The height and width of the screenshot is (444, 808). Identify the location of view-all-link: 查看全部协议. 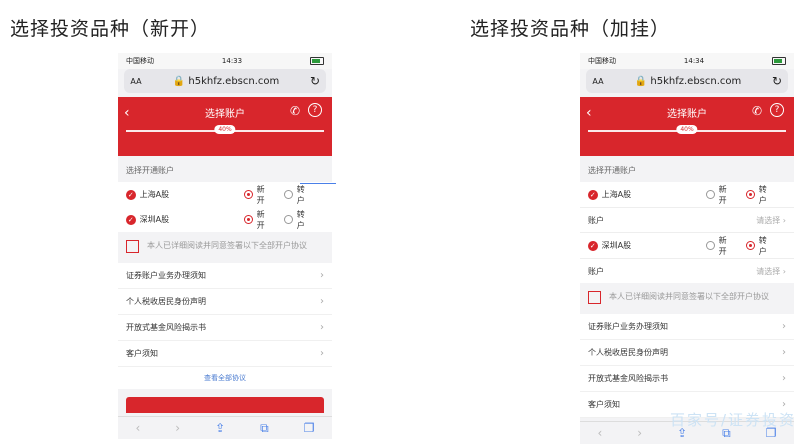
(225, 378).